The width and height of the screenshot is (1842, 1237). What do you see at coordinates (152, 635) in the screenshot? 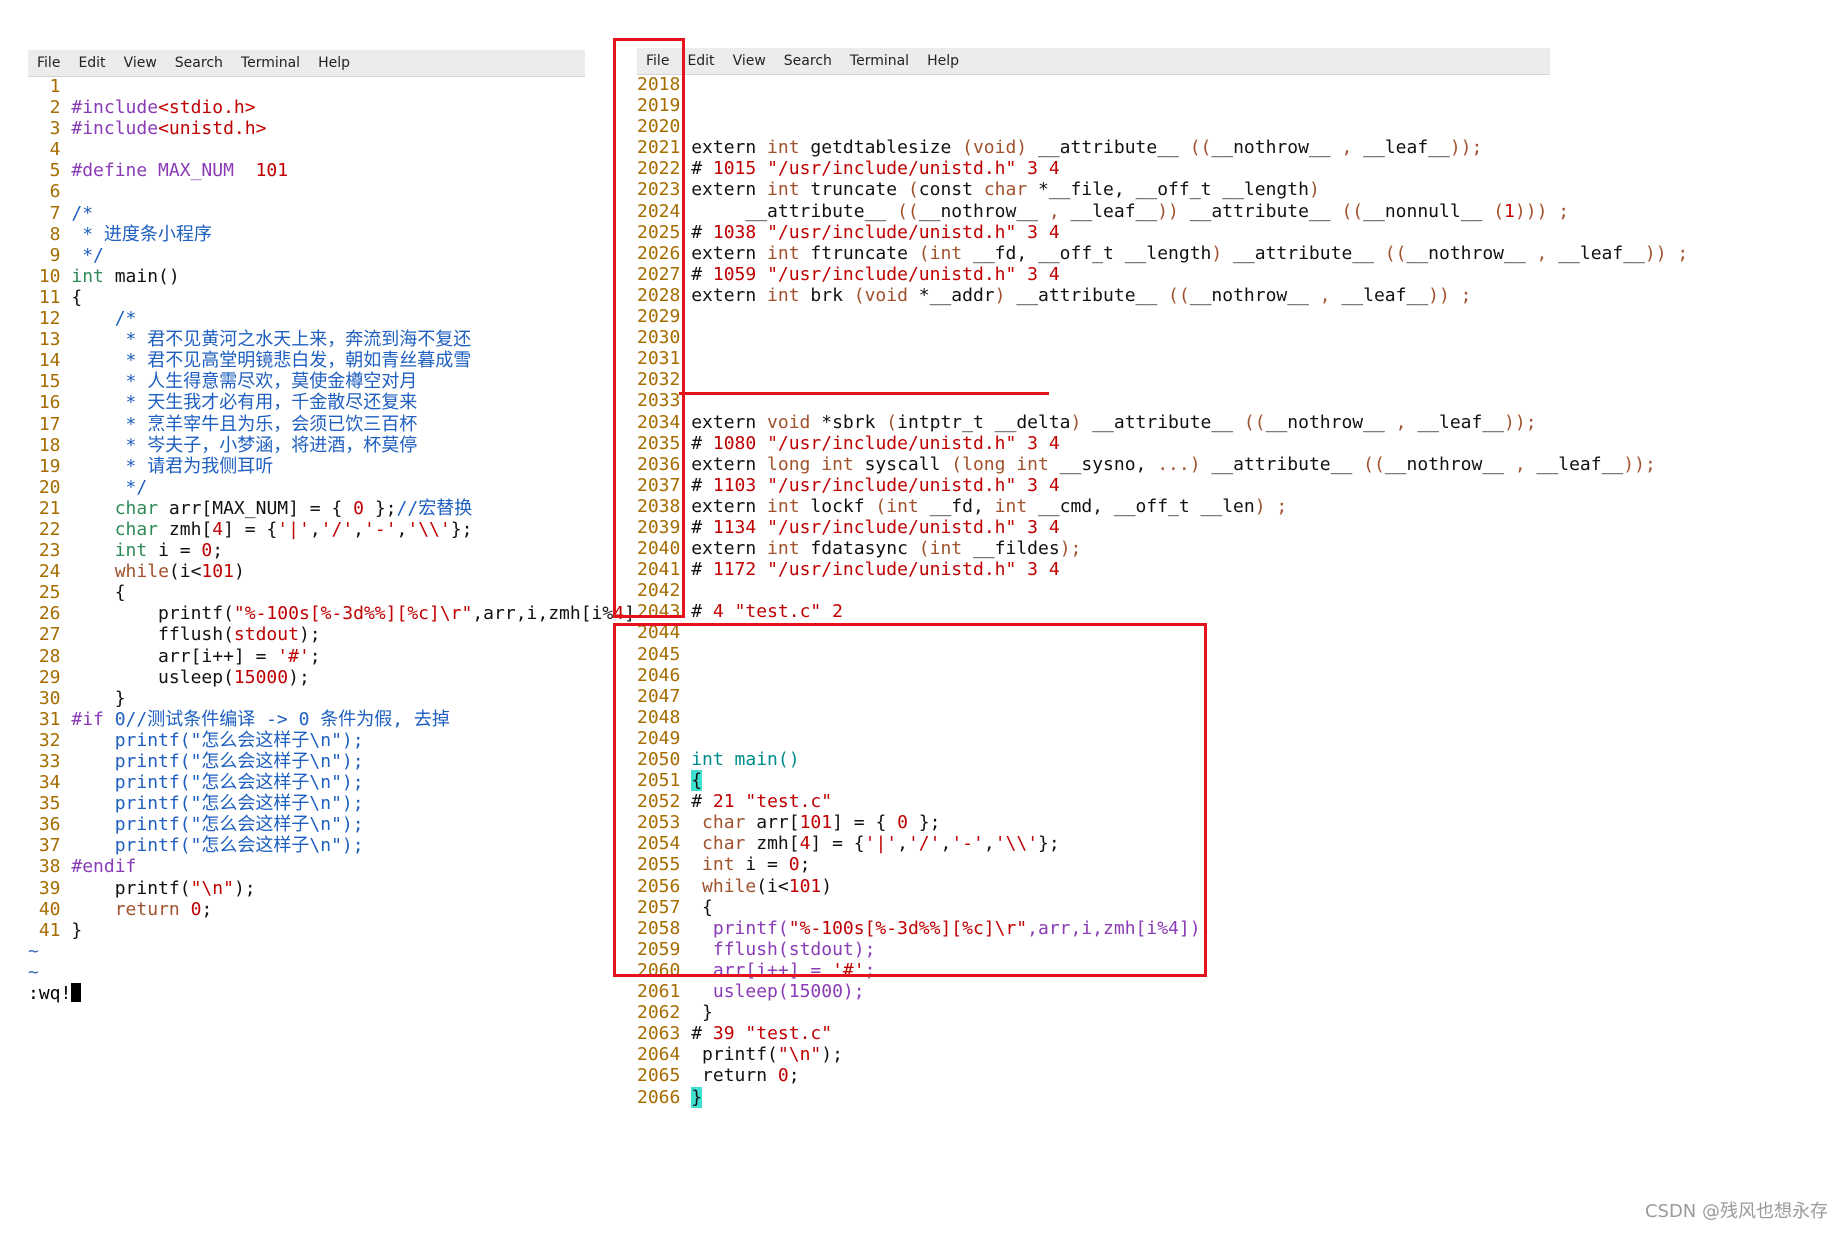
I see `code-token: fflush(` at bounding box center [152, 635].